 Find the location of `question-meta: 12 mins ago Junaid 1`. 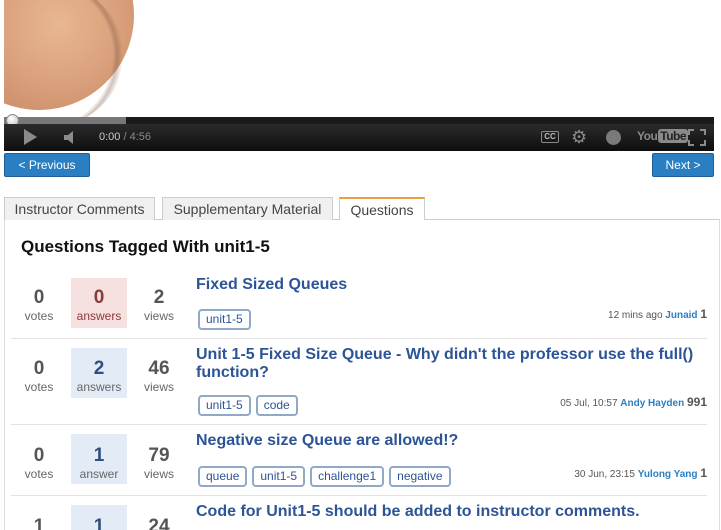

question-meta: 12 mins ago Junaid 1 is located at coordinates (657, 314).